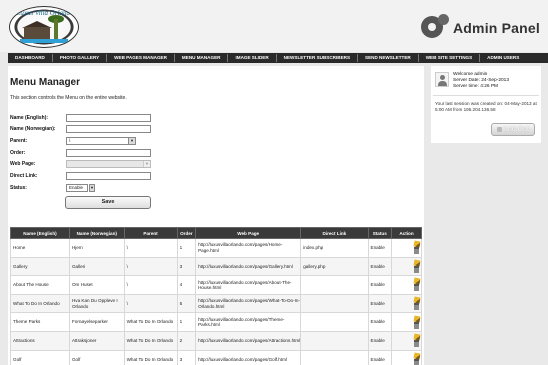  I want to click on logo-text: Luxus Villa Orlando, so click(45, 13).